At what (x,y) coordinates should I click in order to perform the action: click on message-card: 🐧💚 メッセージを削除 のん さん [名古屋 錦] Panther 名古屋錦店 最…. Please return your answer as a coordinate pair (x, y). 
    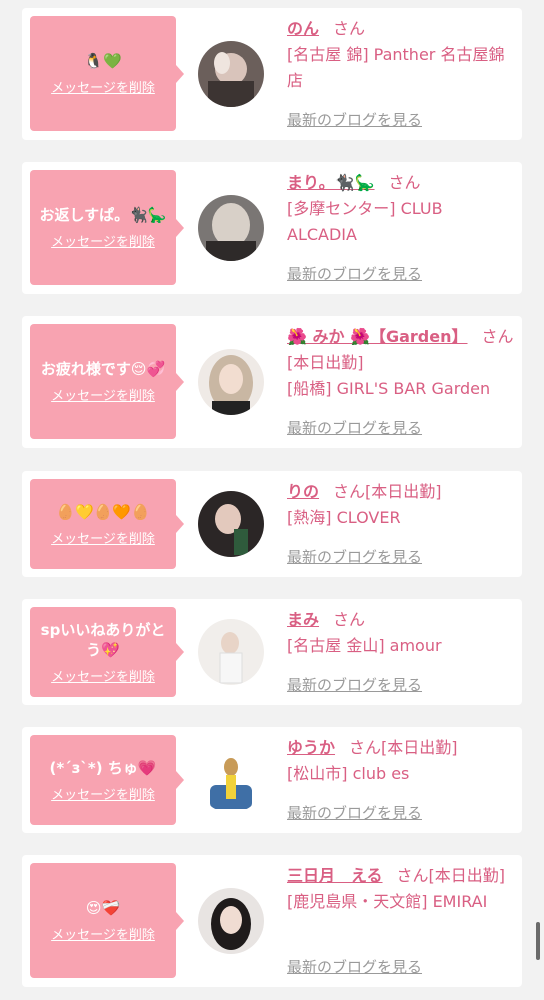
    Looking at the image, I should click on (272, 74).